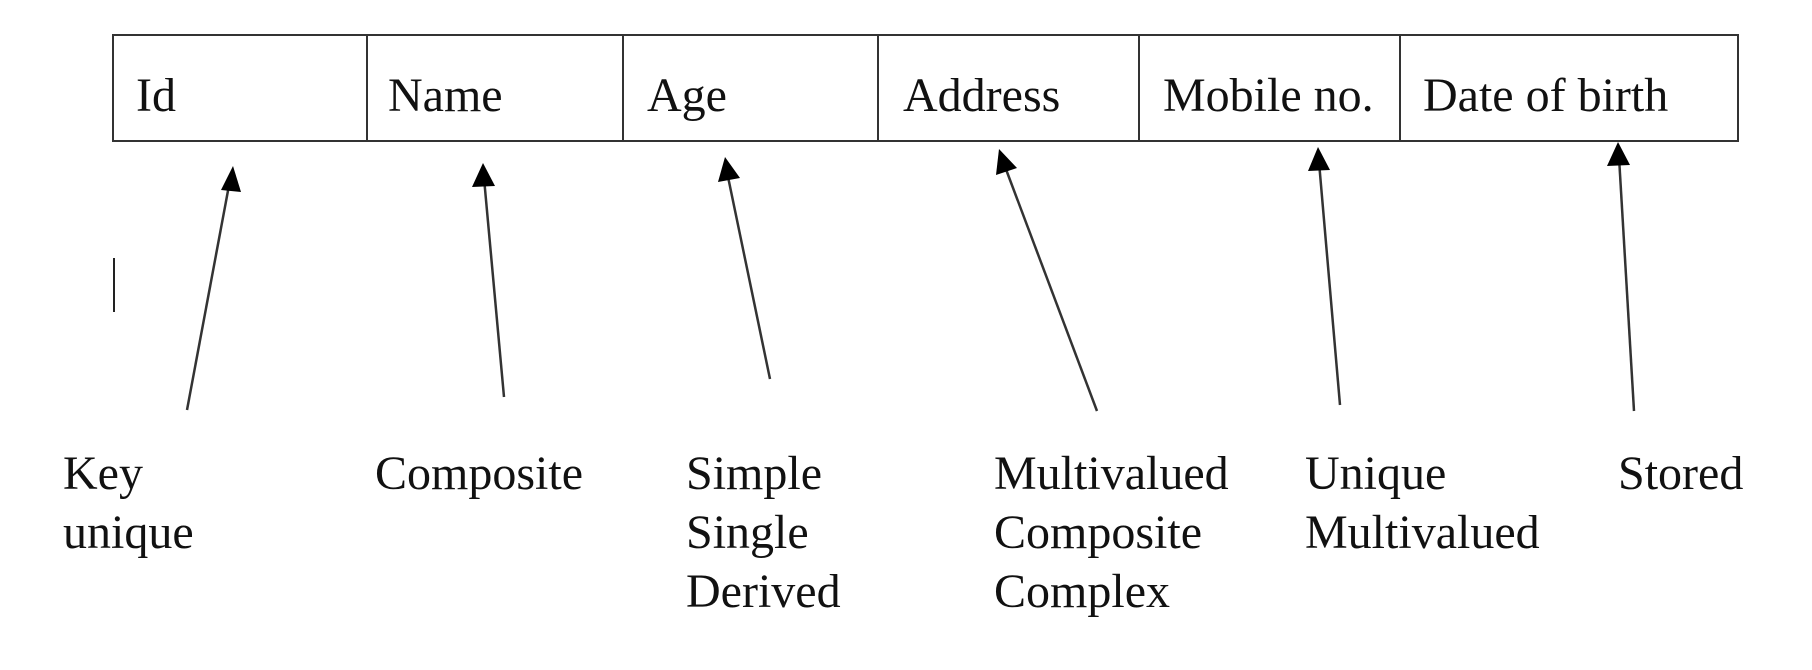  What do you see at coordinates (156, 95) in the screenshot?
I see `attribute-name: Id` at bounding box center [156, 95].